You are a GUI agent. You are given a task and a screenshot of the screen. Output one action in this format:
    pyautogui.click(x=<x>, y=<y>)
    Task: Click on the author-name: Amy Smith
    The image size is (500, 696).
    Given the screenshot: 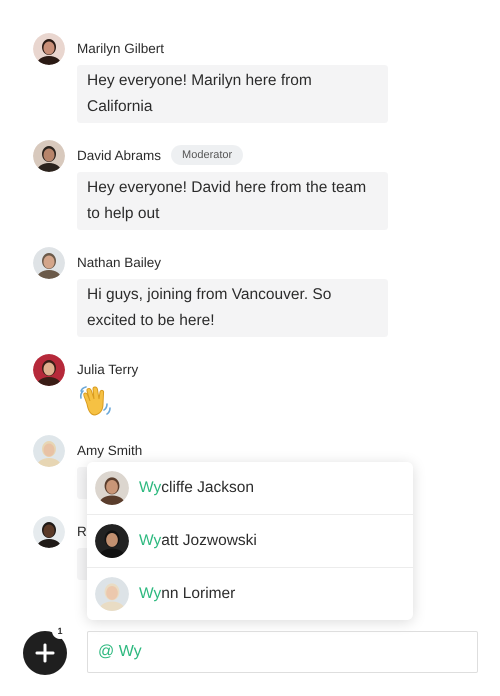 What is the action you would take?
    pyautogui.click(x=109, y=450)
    